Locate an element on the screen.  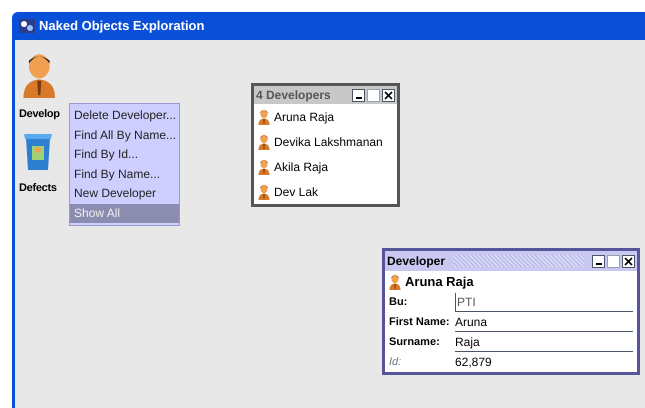
list-window-title: 4 Developers is located at coordinates (293, 95).